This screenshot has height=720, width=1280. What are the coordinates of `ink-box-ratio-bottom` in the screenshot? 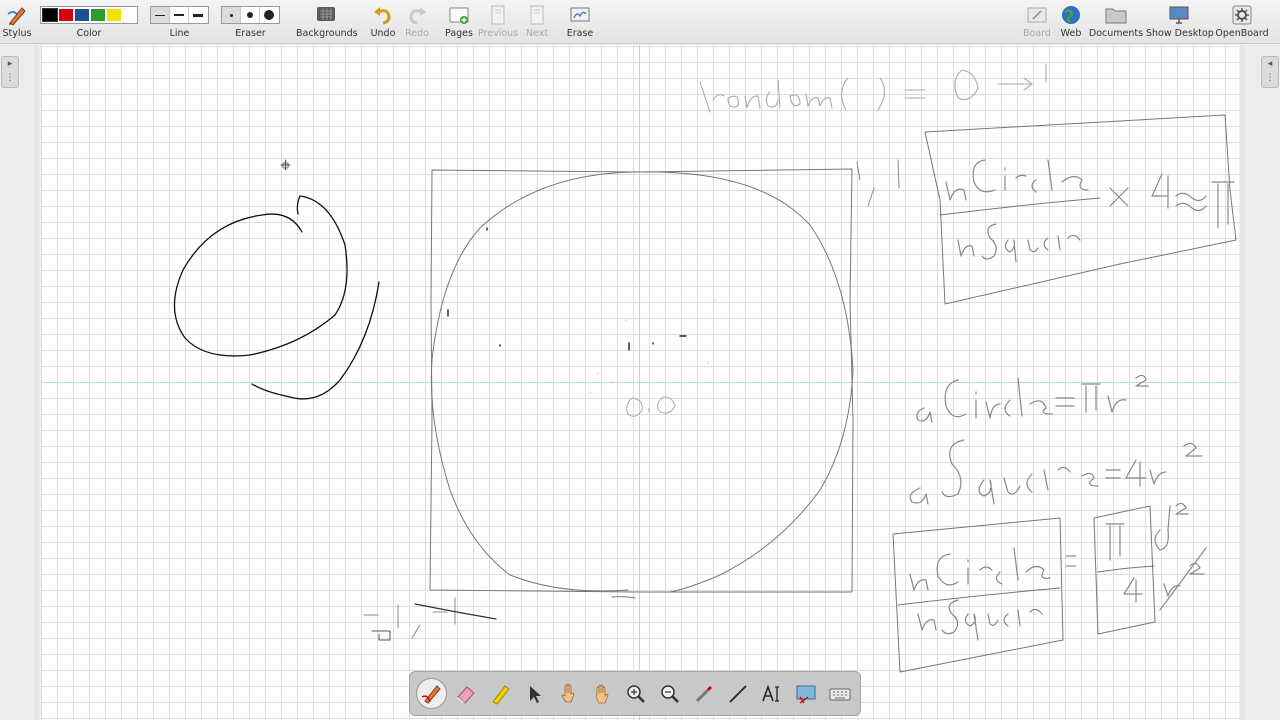 It's located at (978, 595).